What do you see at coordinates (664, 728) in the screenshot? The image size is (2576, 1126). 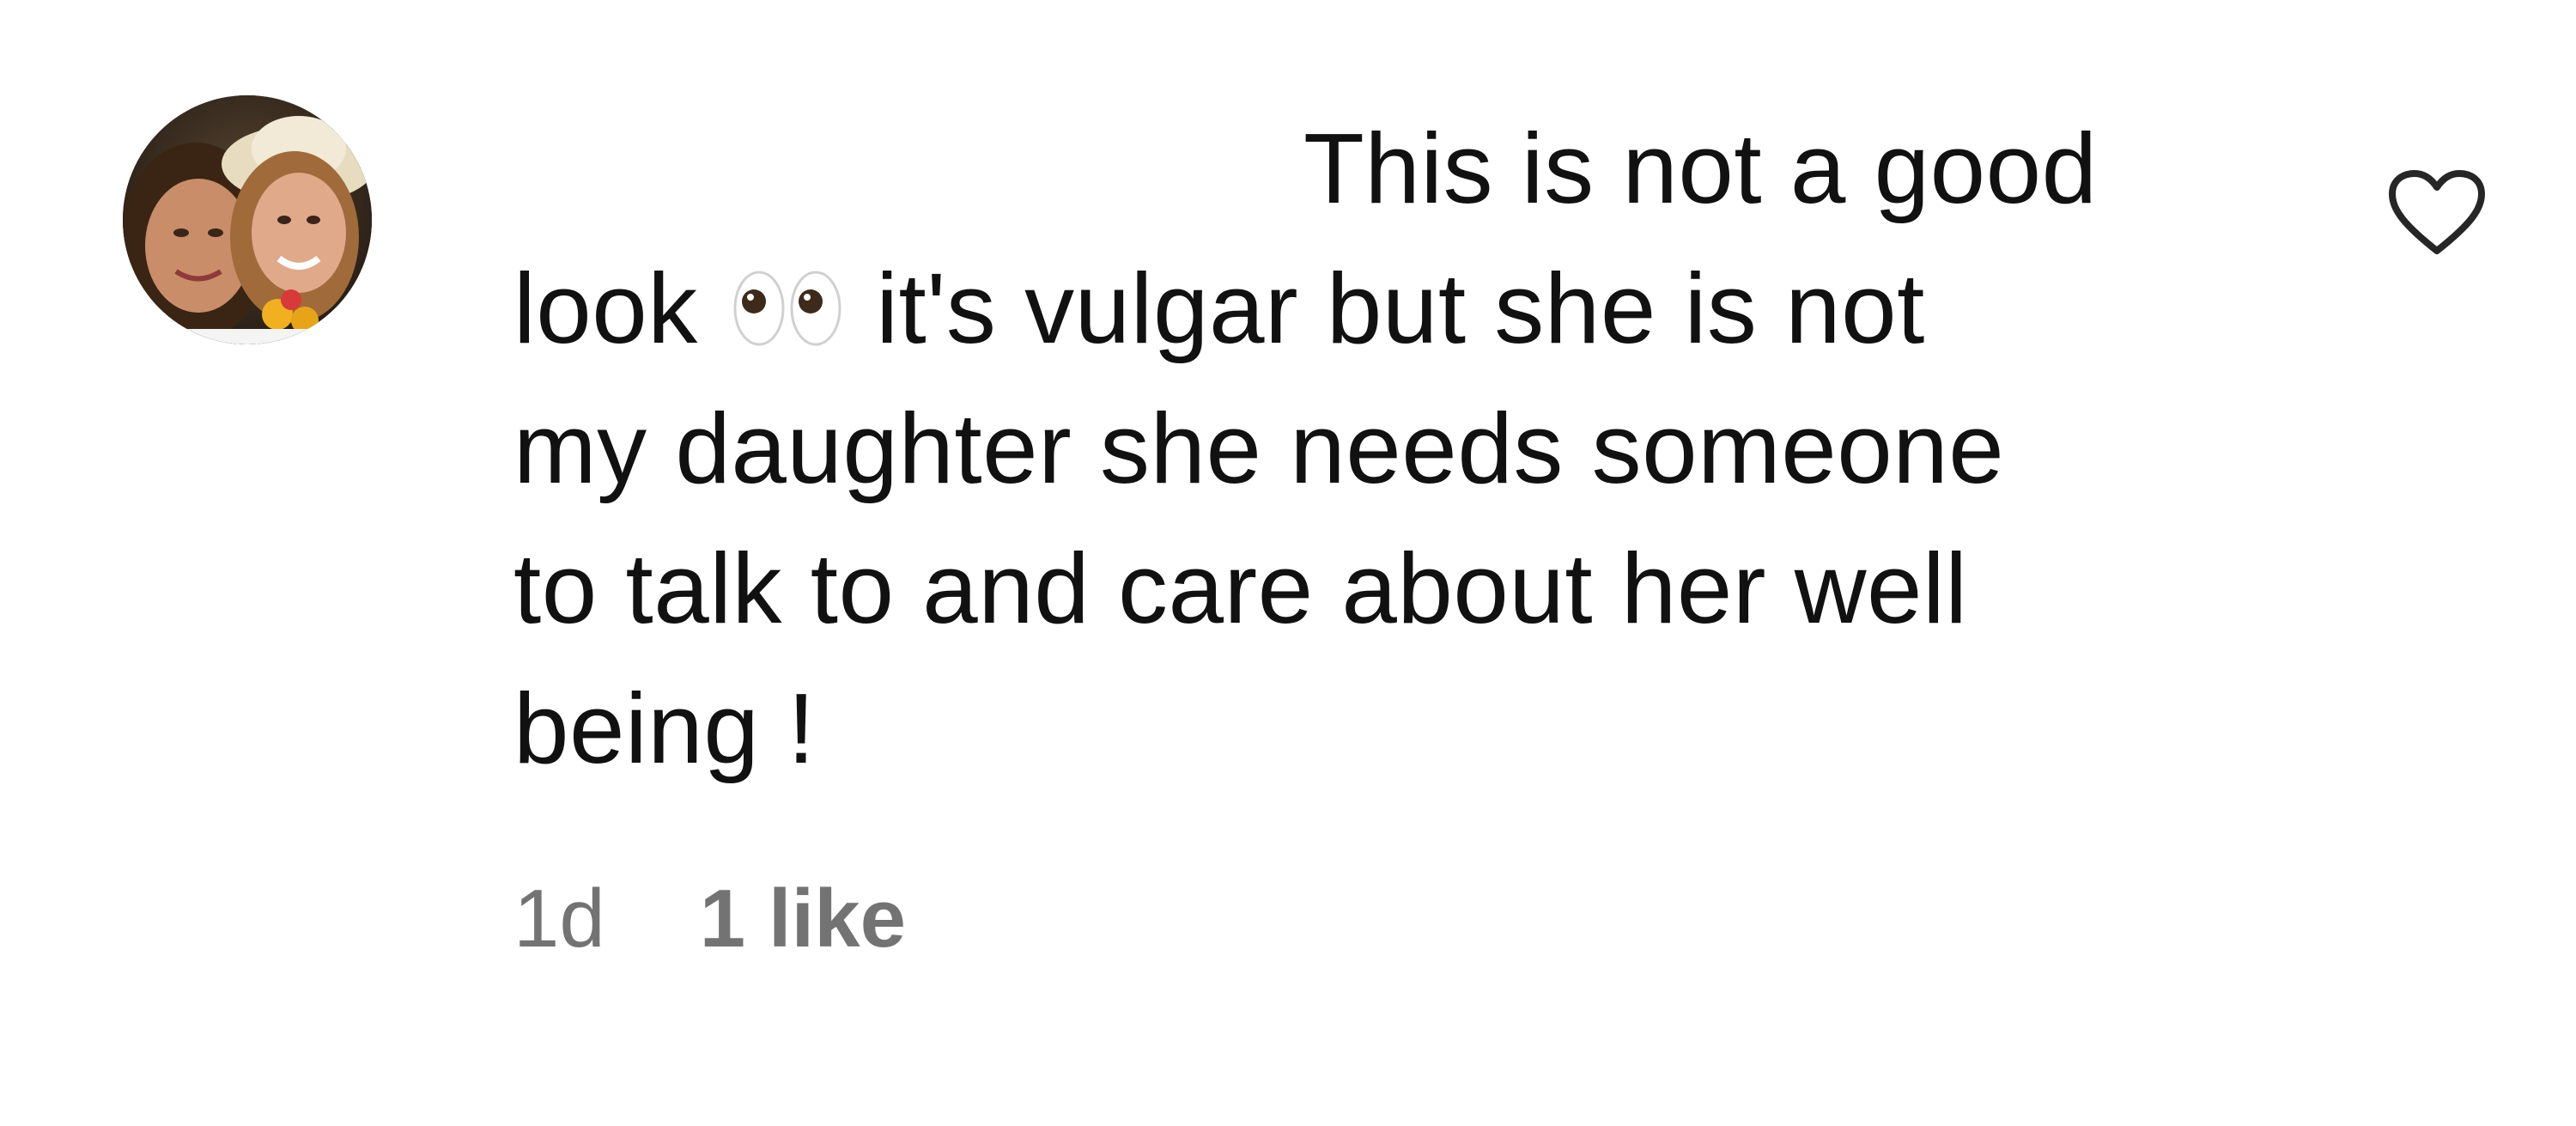 I see `comment-line: being !` at bounding box center [664, 728].